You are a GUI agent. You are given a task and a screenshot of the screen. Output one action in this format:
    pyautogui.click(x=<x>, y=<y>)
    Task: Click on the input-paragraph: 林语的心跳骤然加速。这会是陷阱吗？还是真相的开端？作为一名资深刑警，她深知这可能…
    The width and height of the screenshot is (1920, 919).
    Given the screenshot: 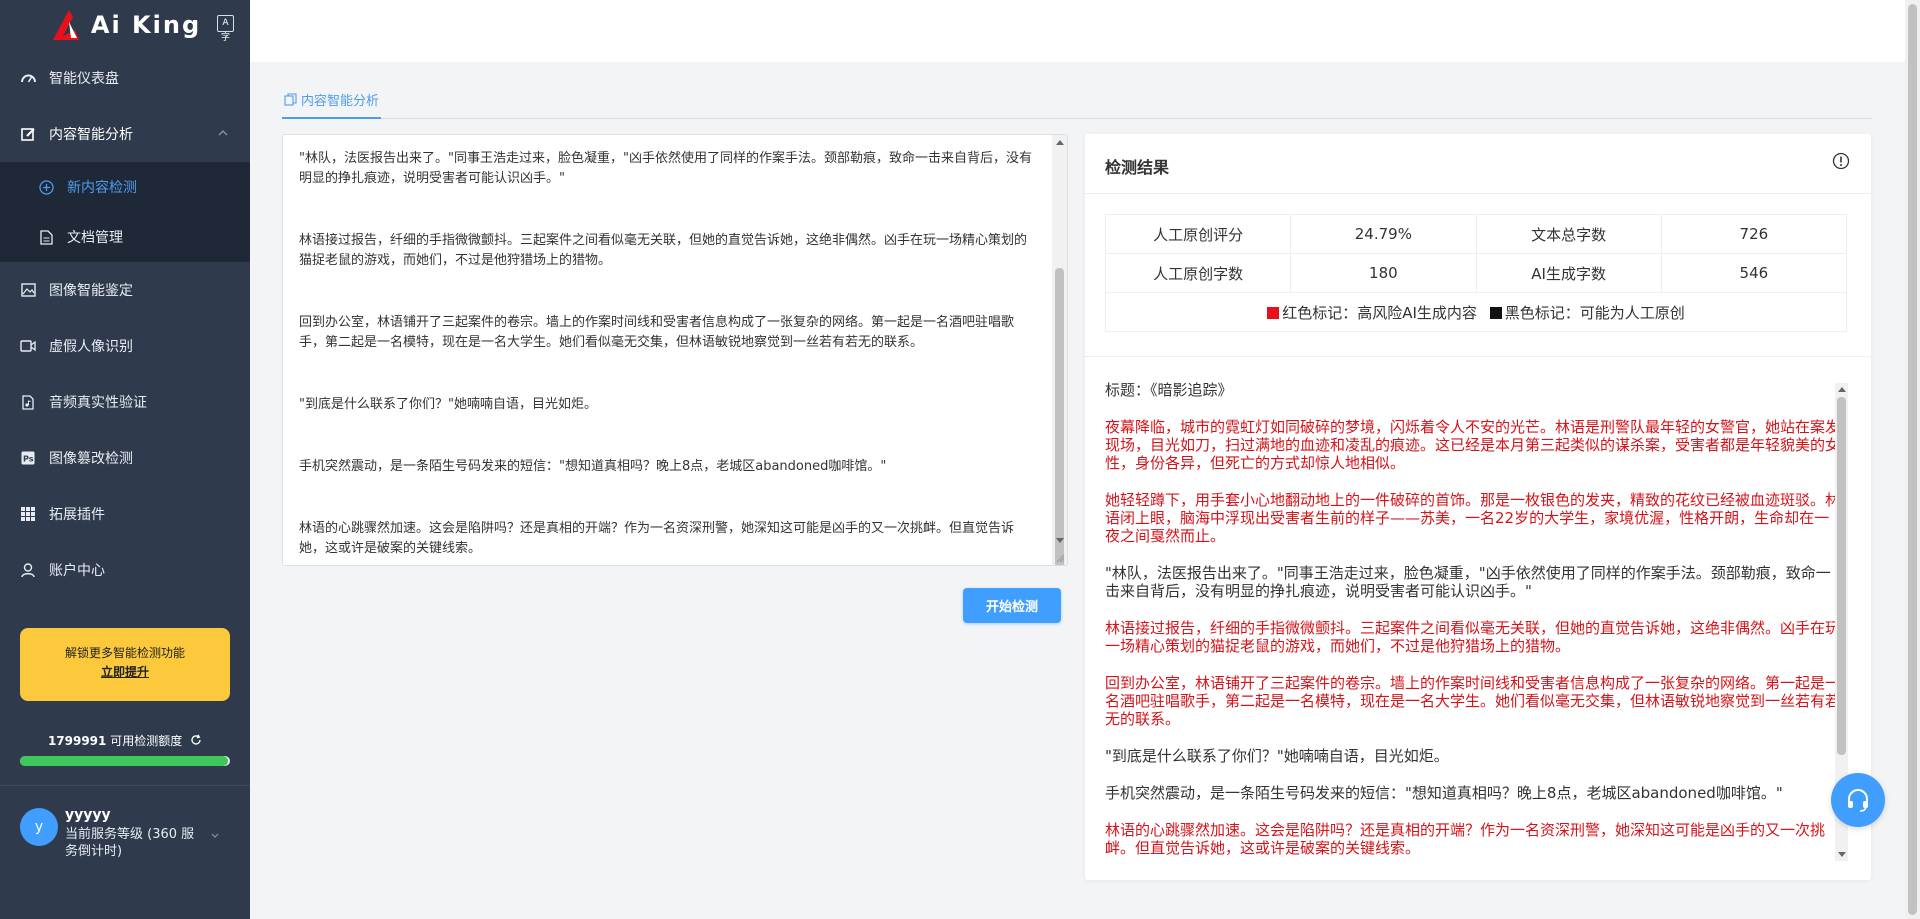 What is the action you would take?
    pyautogui.click(x=657, y=538)
    